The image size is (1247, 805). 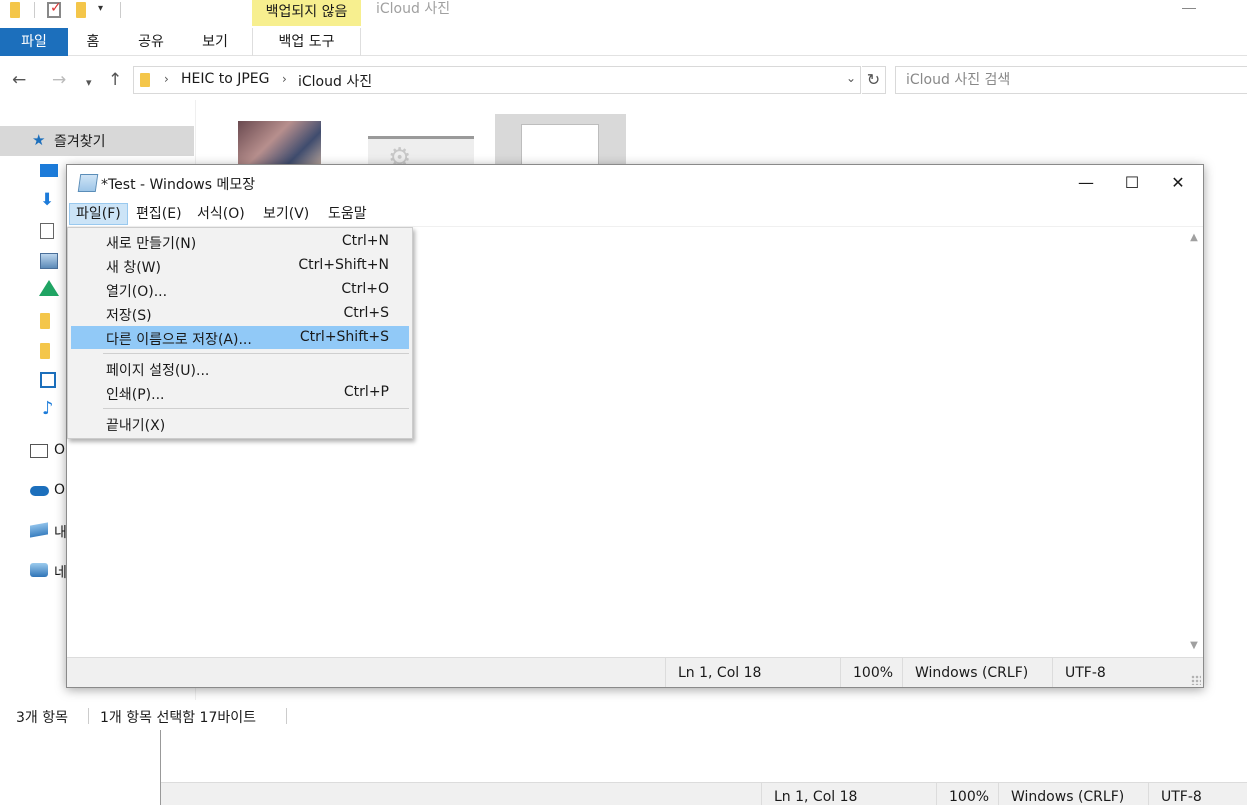 What do you see at coordinates (42, 718) in the screenshot?
I see `item-count: 3개 항목` at bounding box center [42, 718].